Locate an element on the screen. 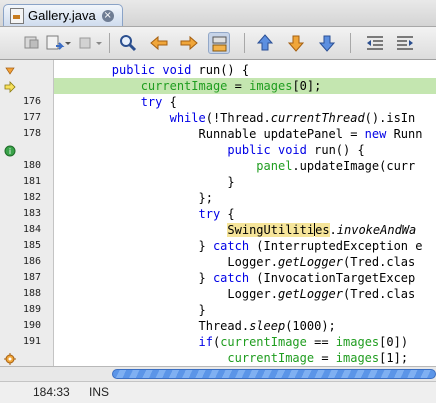 This screenshot has width=436, height=403. gutter-line: 191 is located at coordinates (26, 342).